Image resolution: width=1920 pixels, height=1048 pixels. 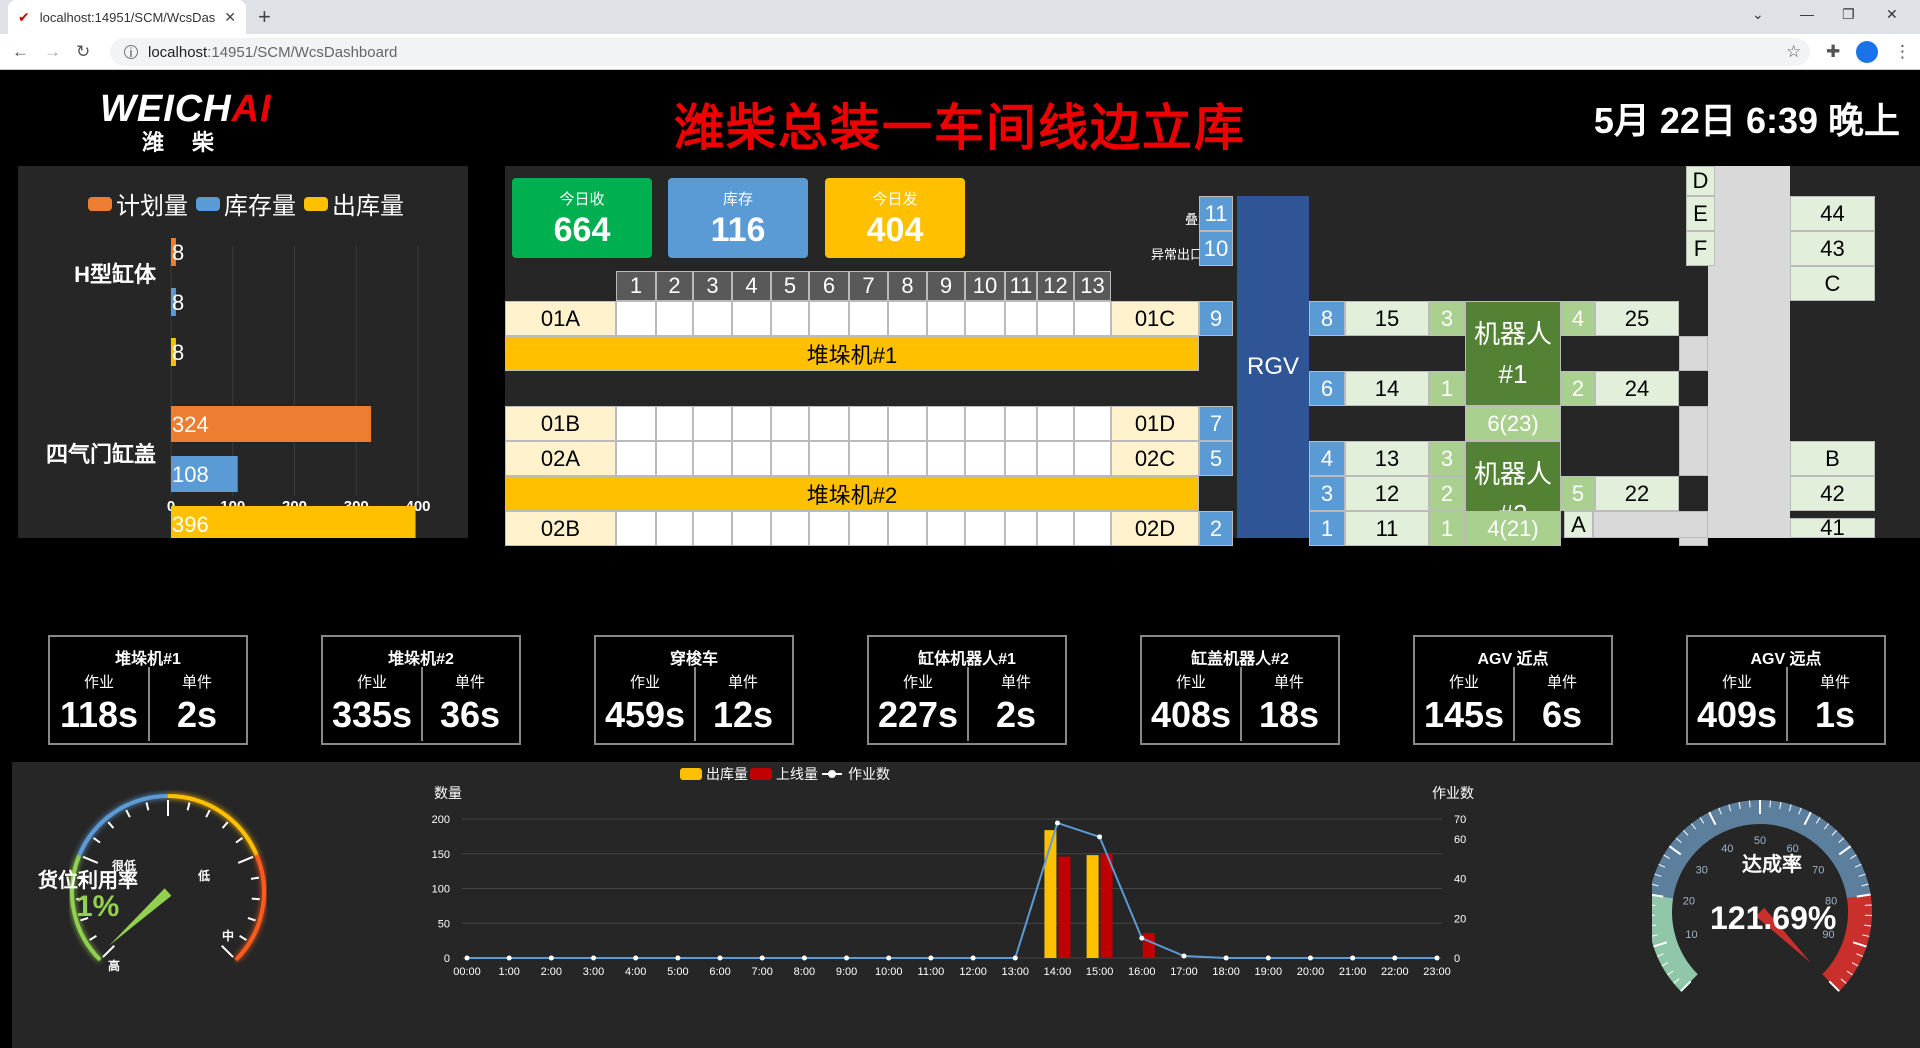 What do you see at coordinates (168, 883) in the screenshot?
I see `utilization-gauge: 很低低中高` at bounding box center [168, 883].